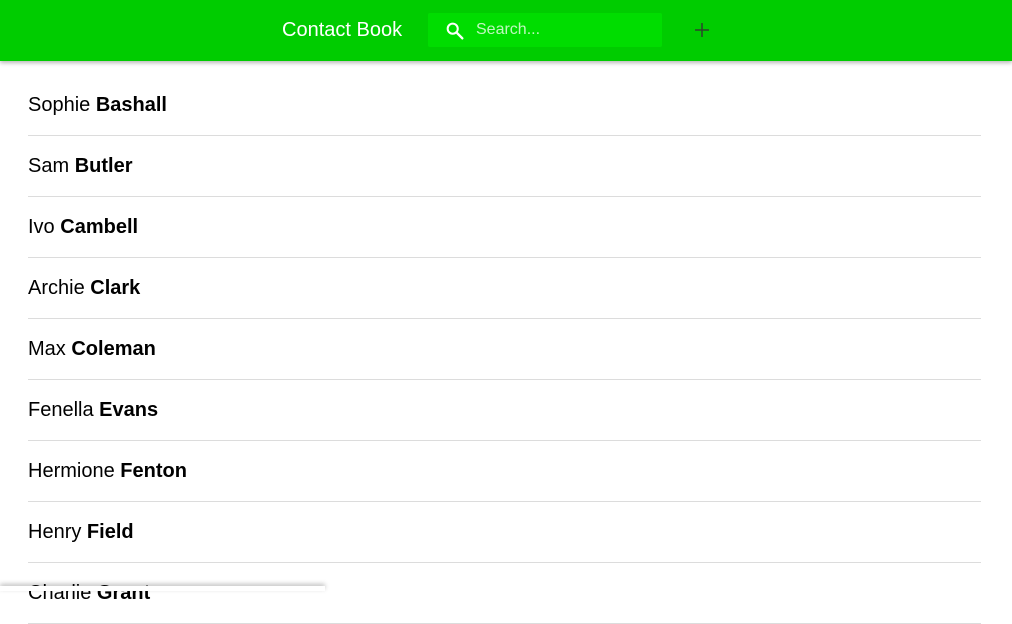  What do you see at coordinates (504, 166) in the screenshot?
I see `contact-list-item: Sam Butler` at bounding box center [504, 166].